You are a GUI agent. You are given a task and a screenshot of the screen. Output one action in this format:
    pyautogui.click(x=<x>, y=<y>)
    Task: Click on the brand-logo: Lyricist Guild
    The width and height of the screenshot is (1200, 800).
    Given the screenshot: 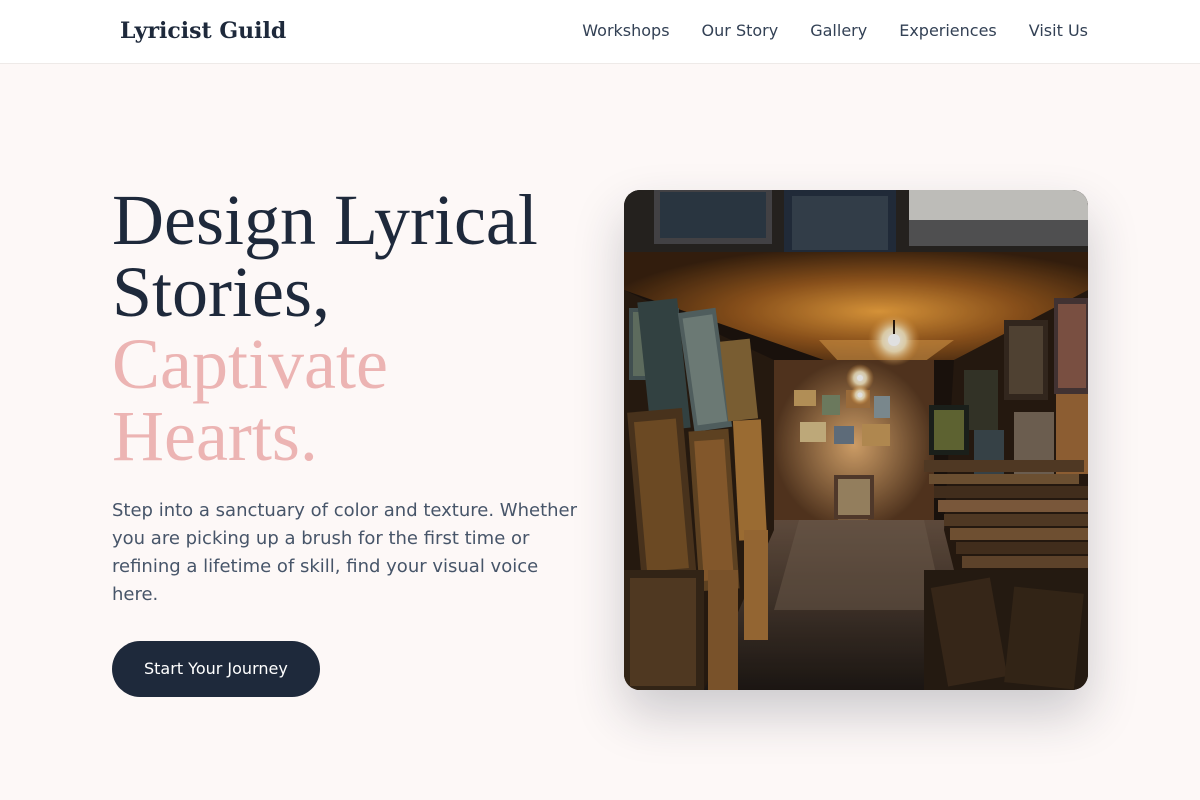 What is the action you would take?
    pyautogui.click(x=203, y=31)
    